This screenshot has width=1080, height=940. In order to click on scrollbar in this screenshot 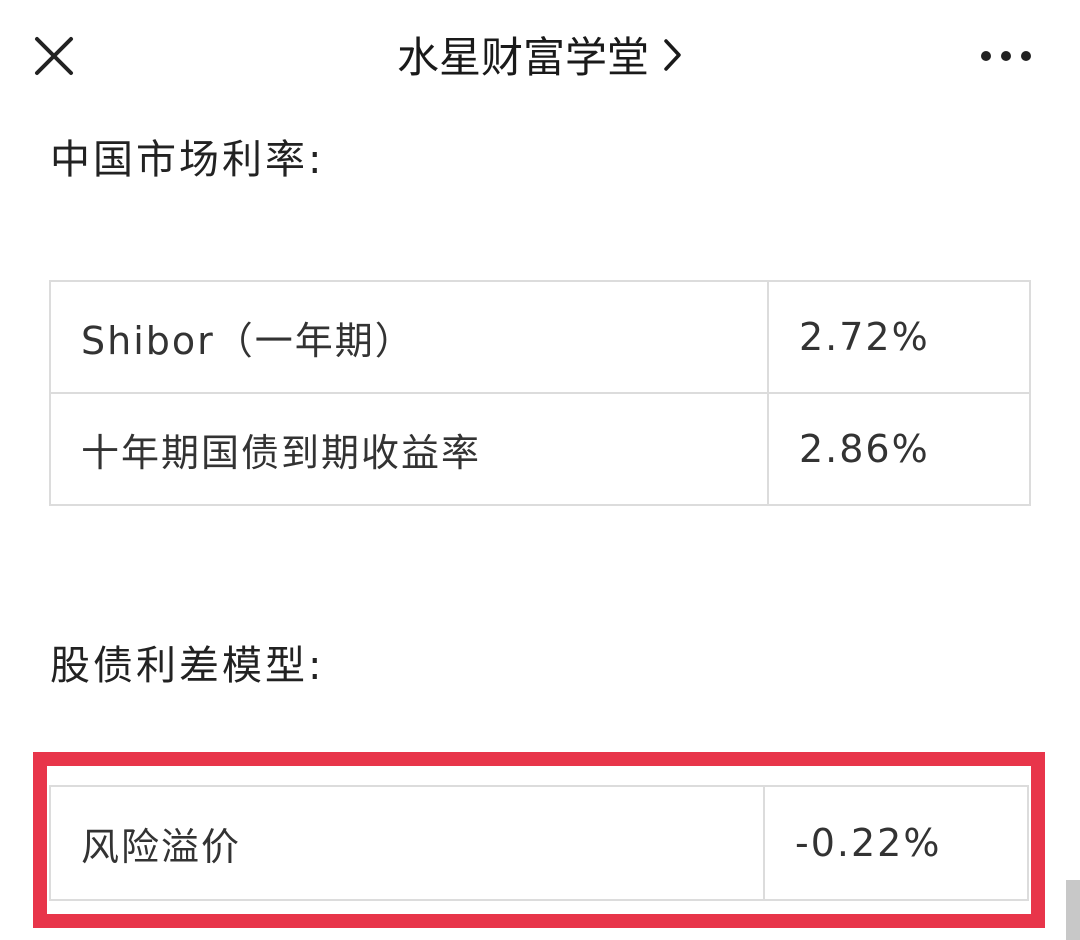, I will do `click(1073, 910)`.